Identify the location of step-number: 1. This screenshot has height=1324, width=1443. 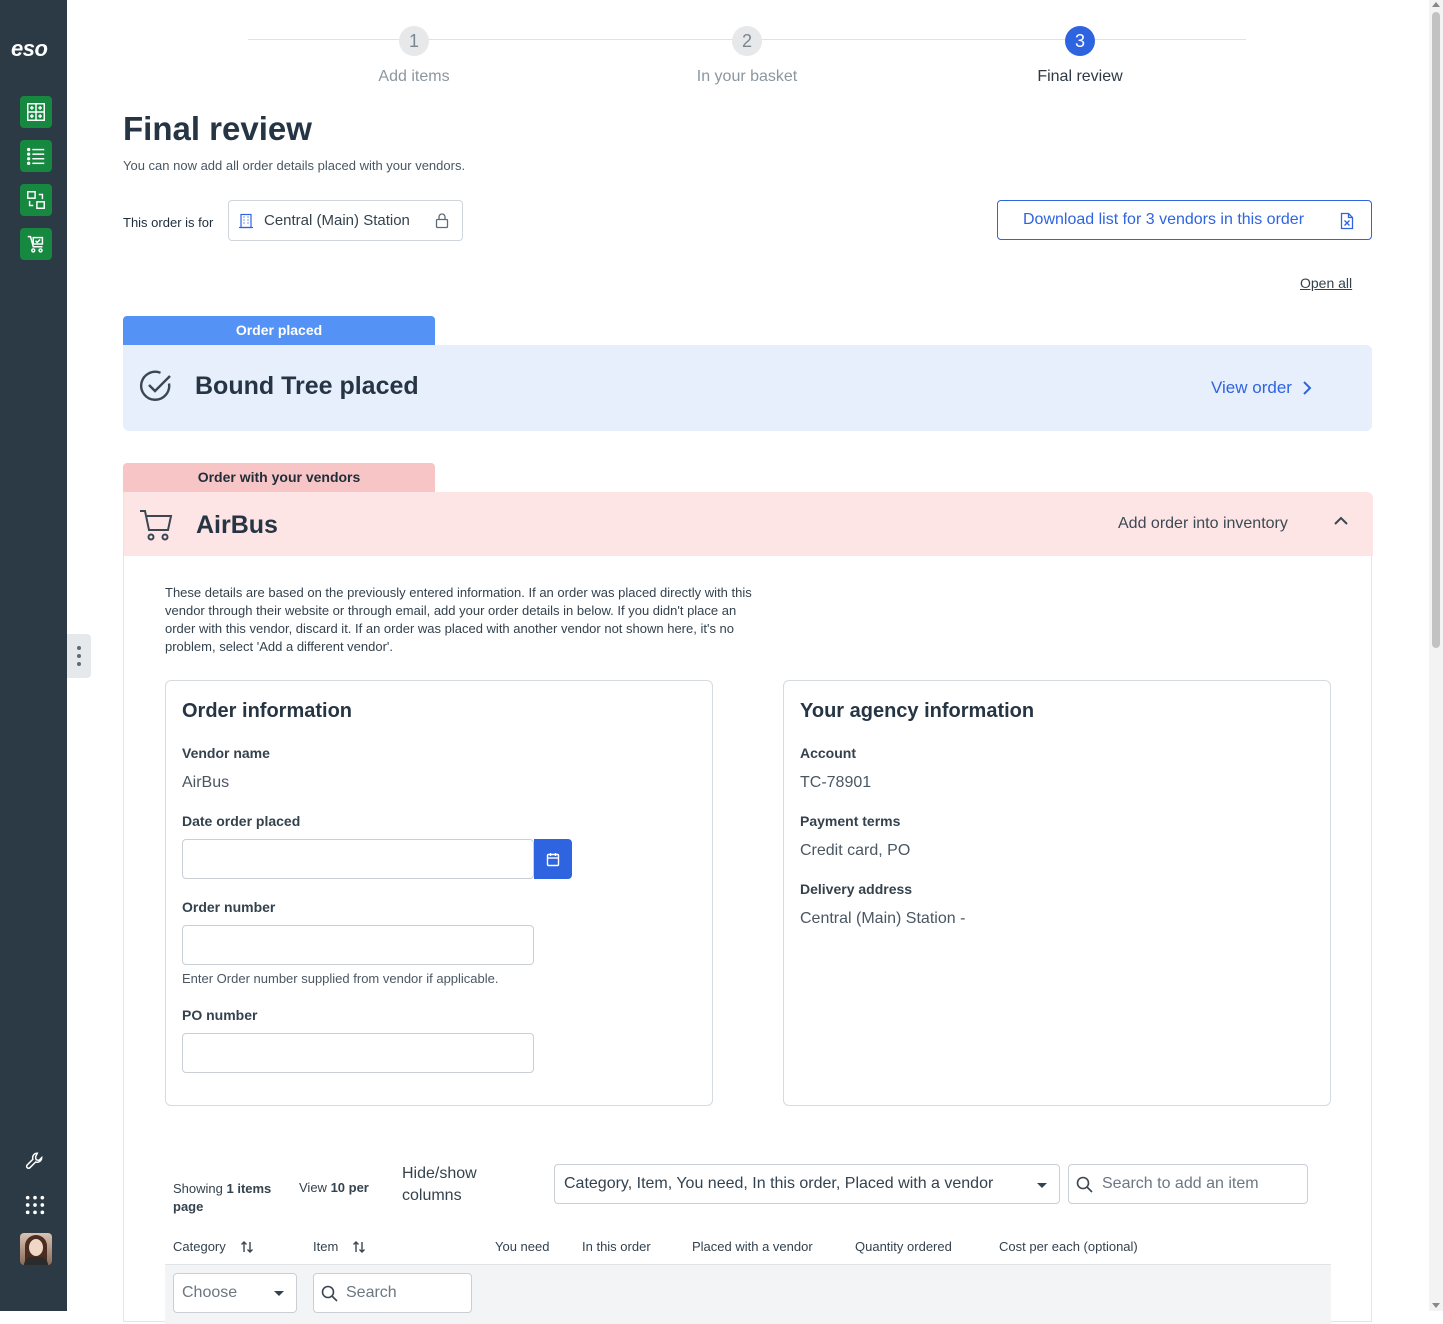
(414, 41).